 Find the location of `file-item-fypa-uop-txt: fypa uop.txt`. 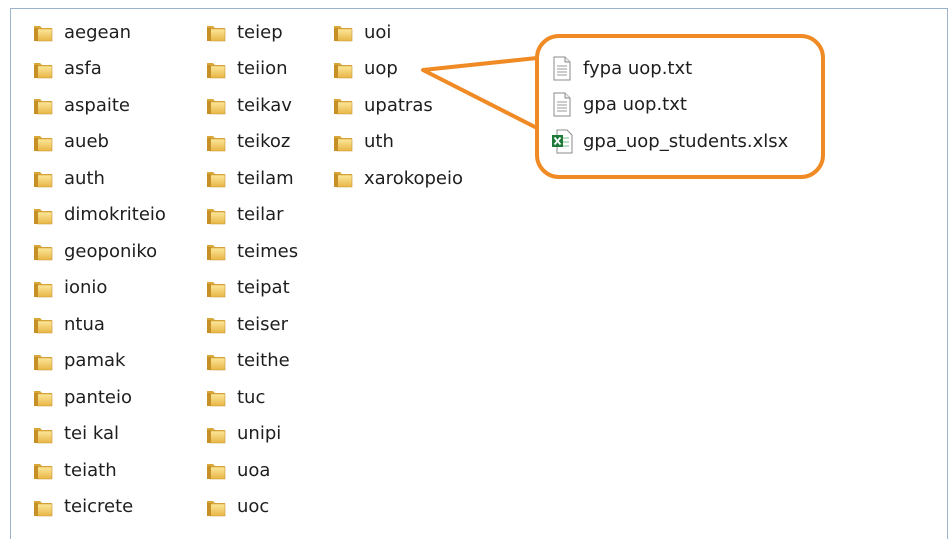

file-item-fypa-uop-txt: fypa uop.txt is located at coordinates (669, 68).